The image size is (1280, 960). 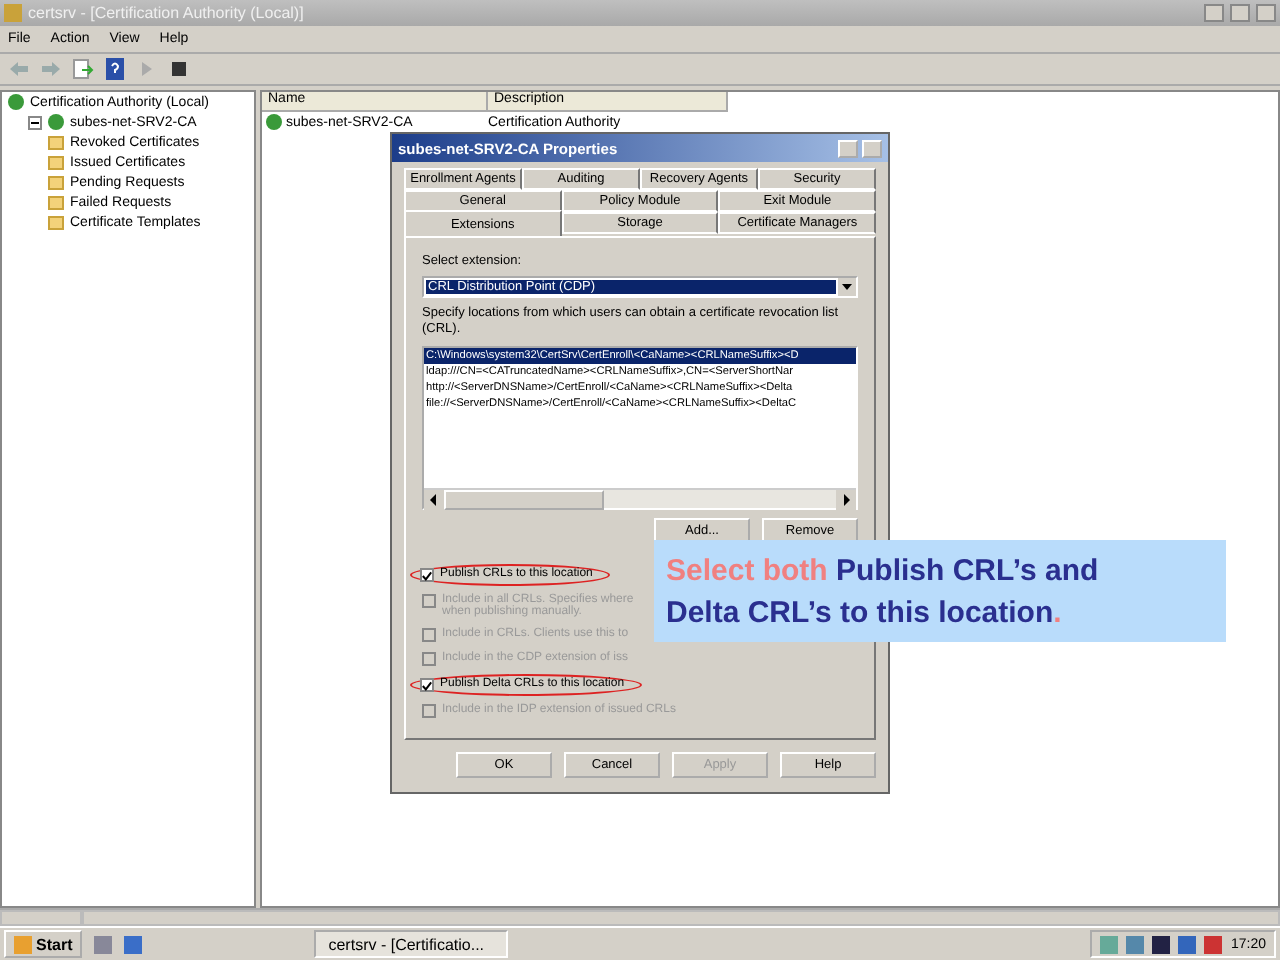 I want to click on back-arrow-icon, so click(x=19, y=69).